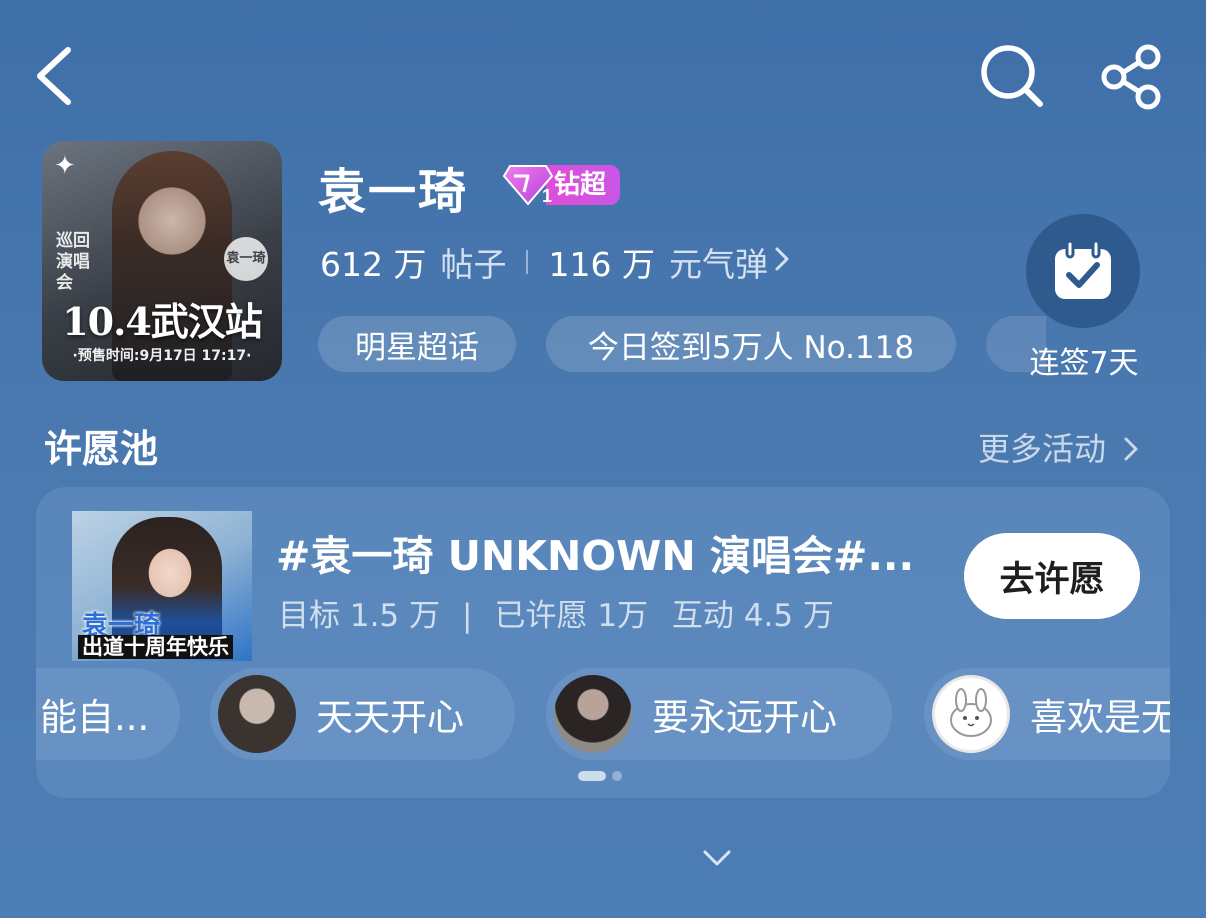 The image size is (1206, 918). I want to click on share-button, so click(1131, 77).